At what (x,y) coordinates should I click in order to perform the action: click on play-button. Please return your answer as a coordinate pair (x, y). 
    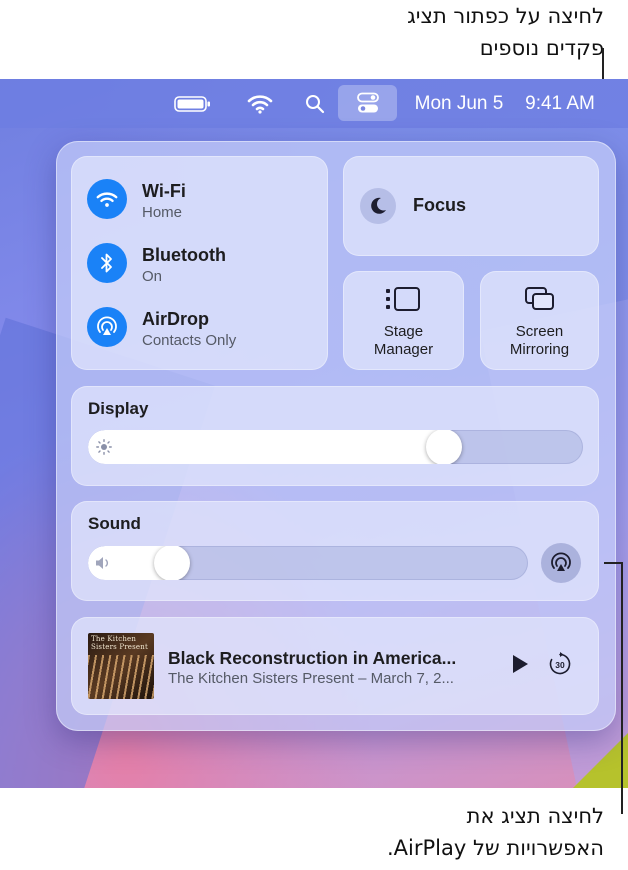
    Looking at the image, I should click on (521, 665).